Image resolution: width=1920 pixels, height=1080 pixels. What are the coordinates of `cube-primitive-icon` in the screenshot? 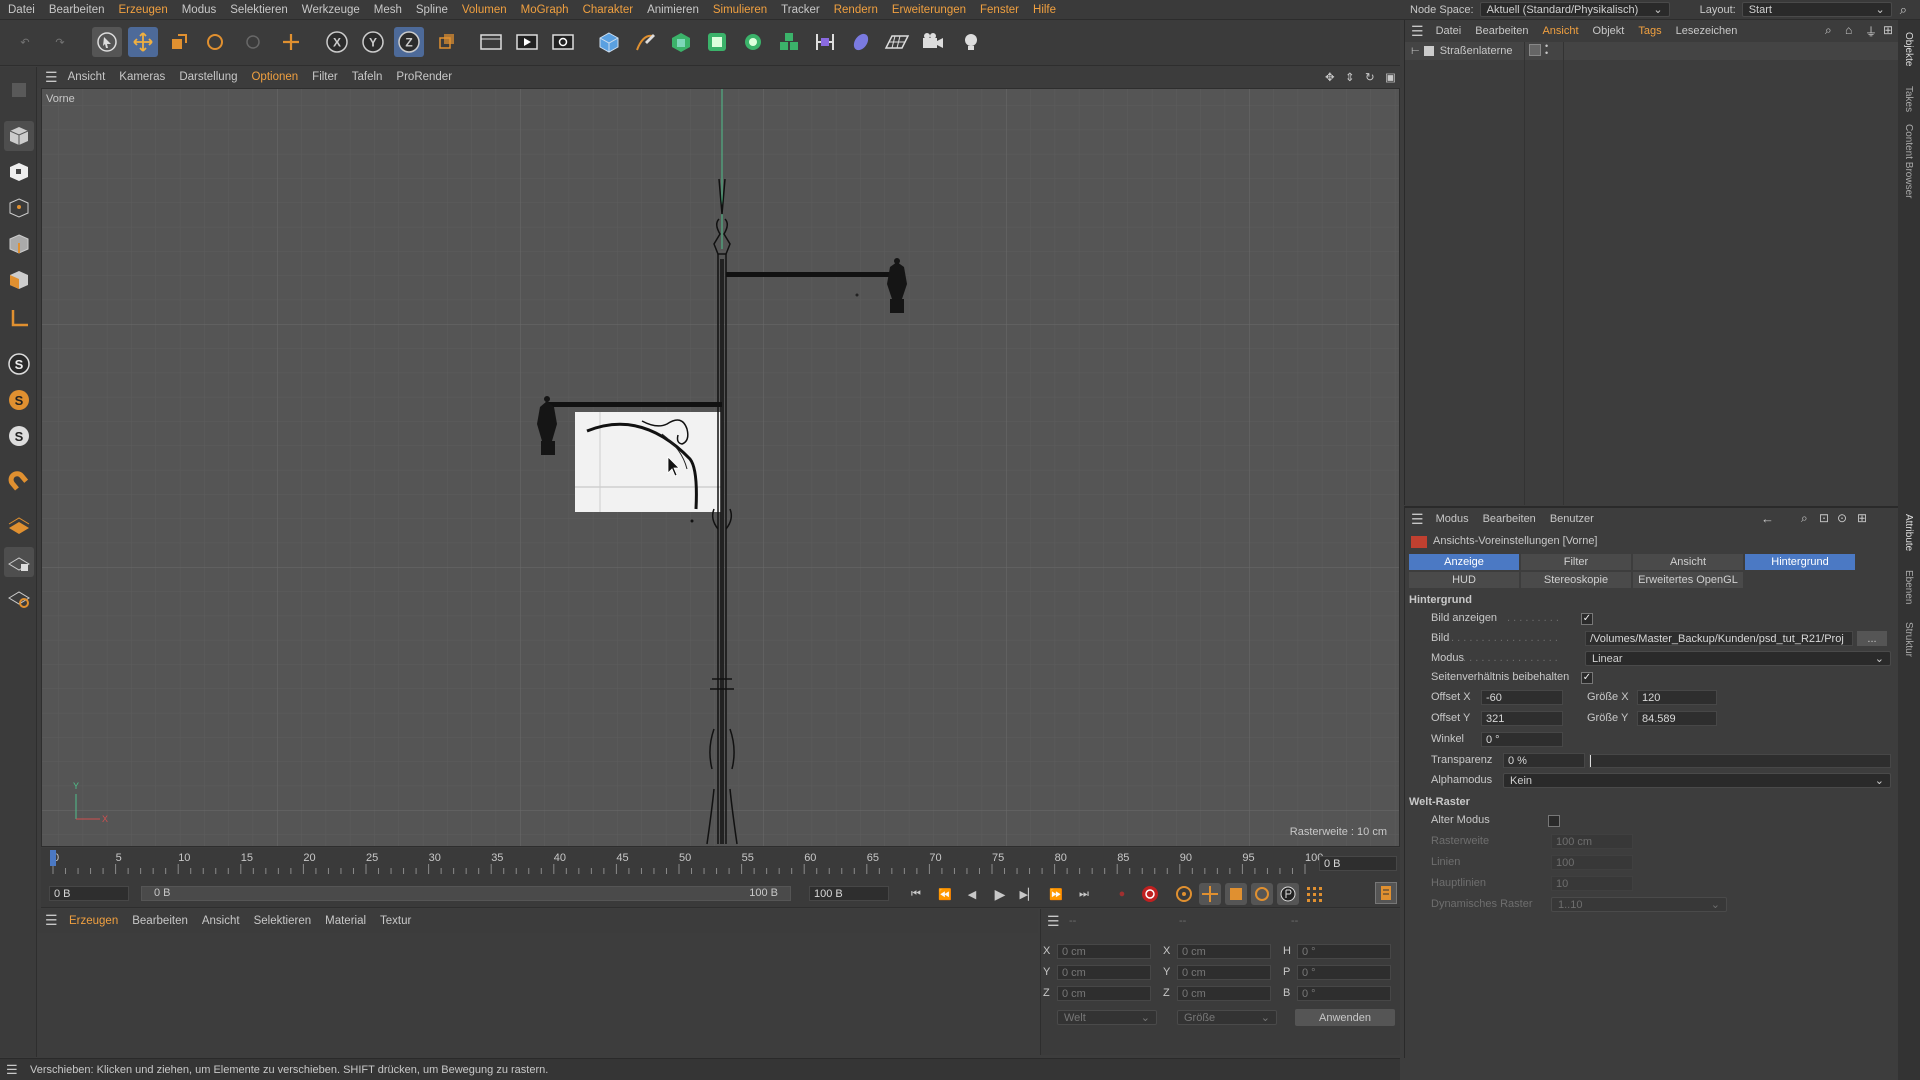 It's located at (609, 42).